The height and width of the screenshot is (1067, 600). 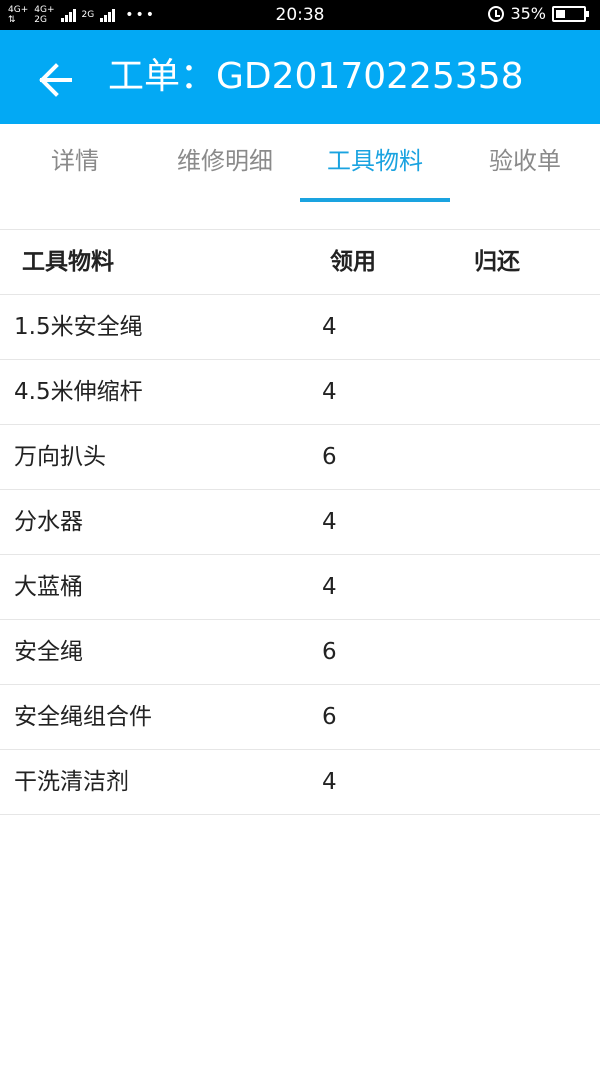 I want to click on column-header-use: 领用, so click(x=353, y=262).